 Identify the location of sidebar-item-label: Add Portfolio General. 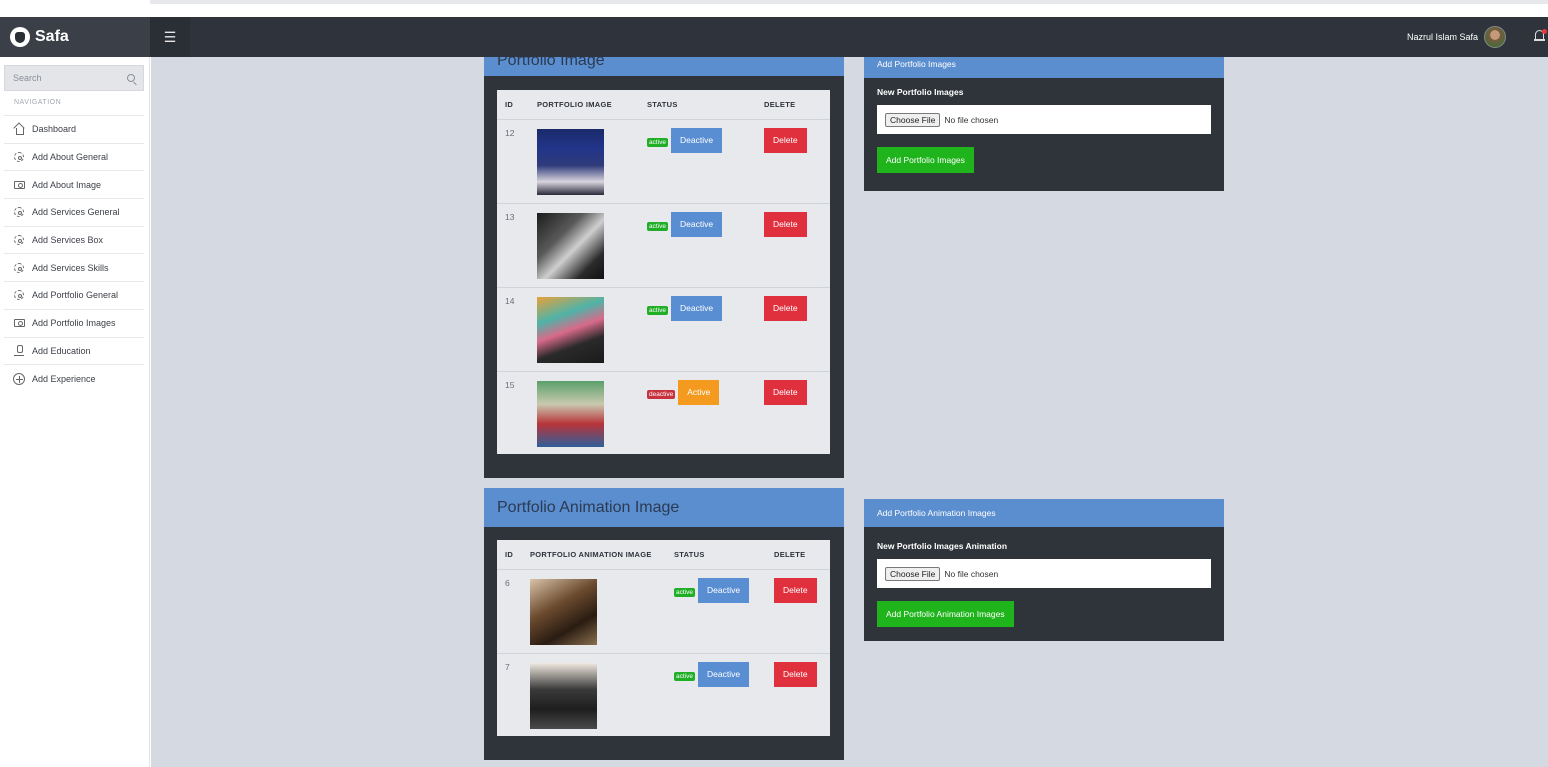
(75, 295).